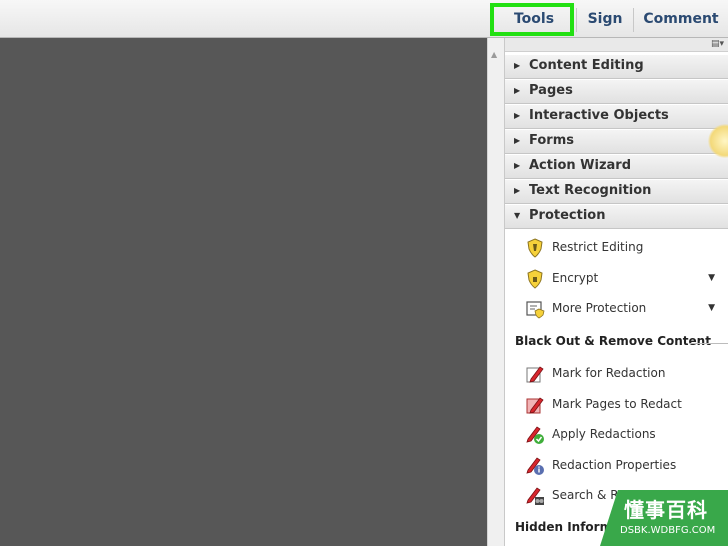  What do you see at coordinates (551, 140) in the screenshot?
I see `section-label: Forms` at bounding box center [551, 140].